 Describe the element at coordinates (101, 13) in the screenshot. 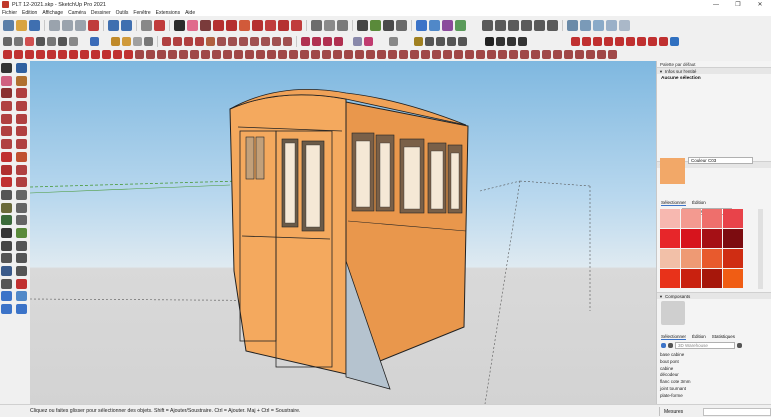

I see `menu-dessiner: Dessiner` at that location.